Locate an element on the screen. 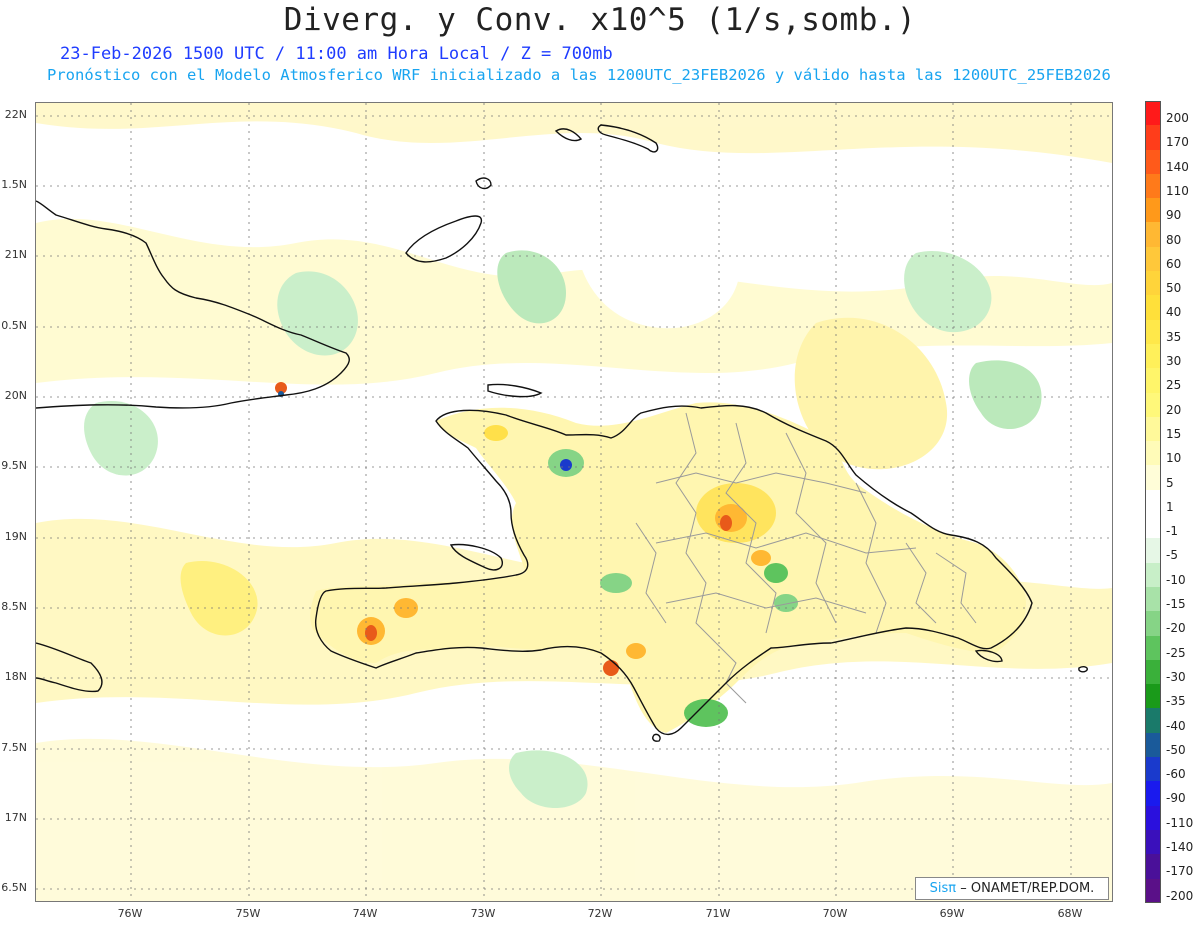  lat-label: 1.5N is located at coordinates (14, 184).